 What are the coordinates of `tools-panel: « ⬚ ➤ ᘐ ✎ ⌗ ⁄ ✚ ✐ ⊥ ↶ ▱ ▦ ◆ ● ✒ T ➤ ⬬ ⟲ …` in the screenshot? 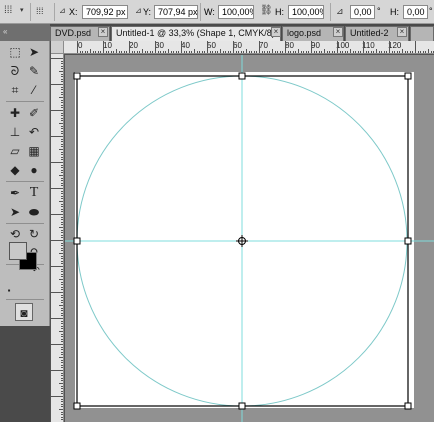 It's located at (25, 223).